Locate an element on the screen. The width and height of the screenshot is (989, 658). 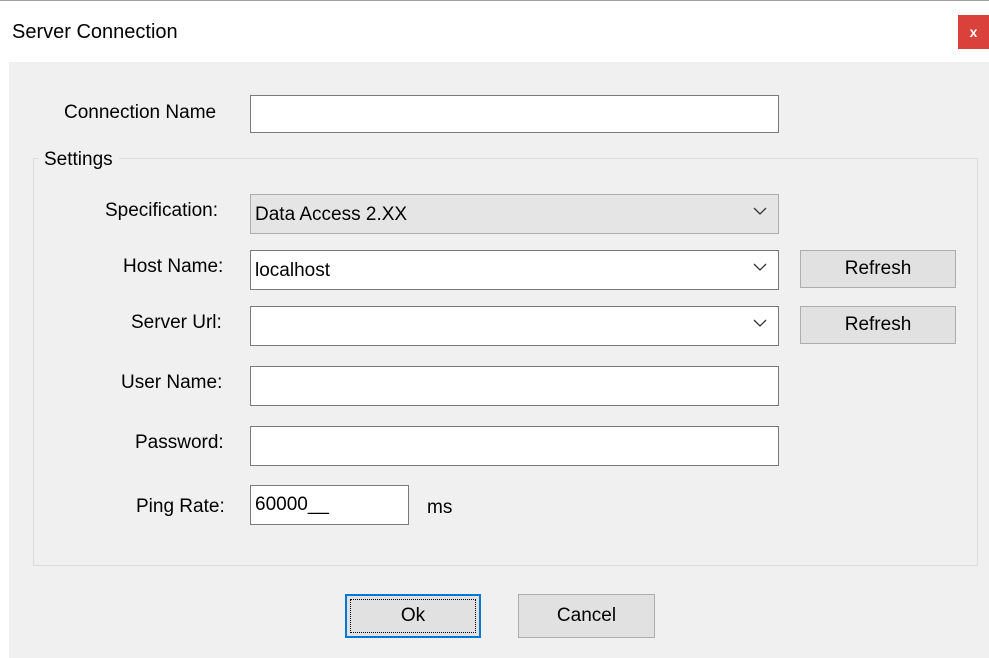
user-name-label: User Name: is located at coordinates (172, 382).